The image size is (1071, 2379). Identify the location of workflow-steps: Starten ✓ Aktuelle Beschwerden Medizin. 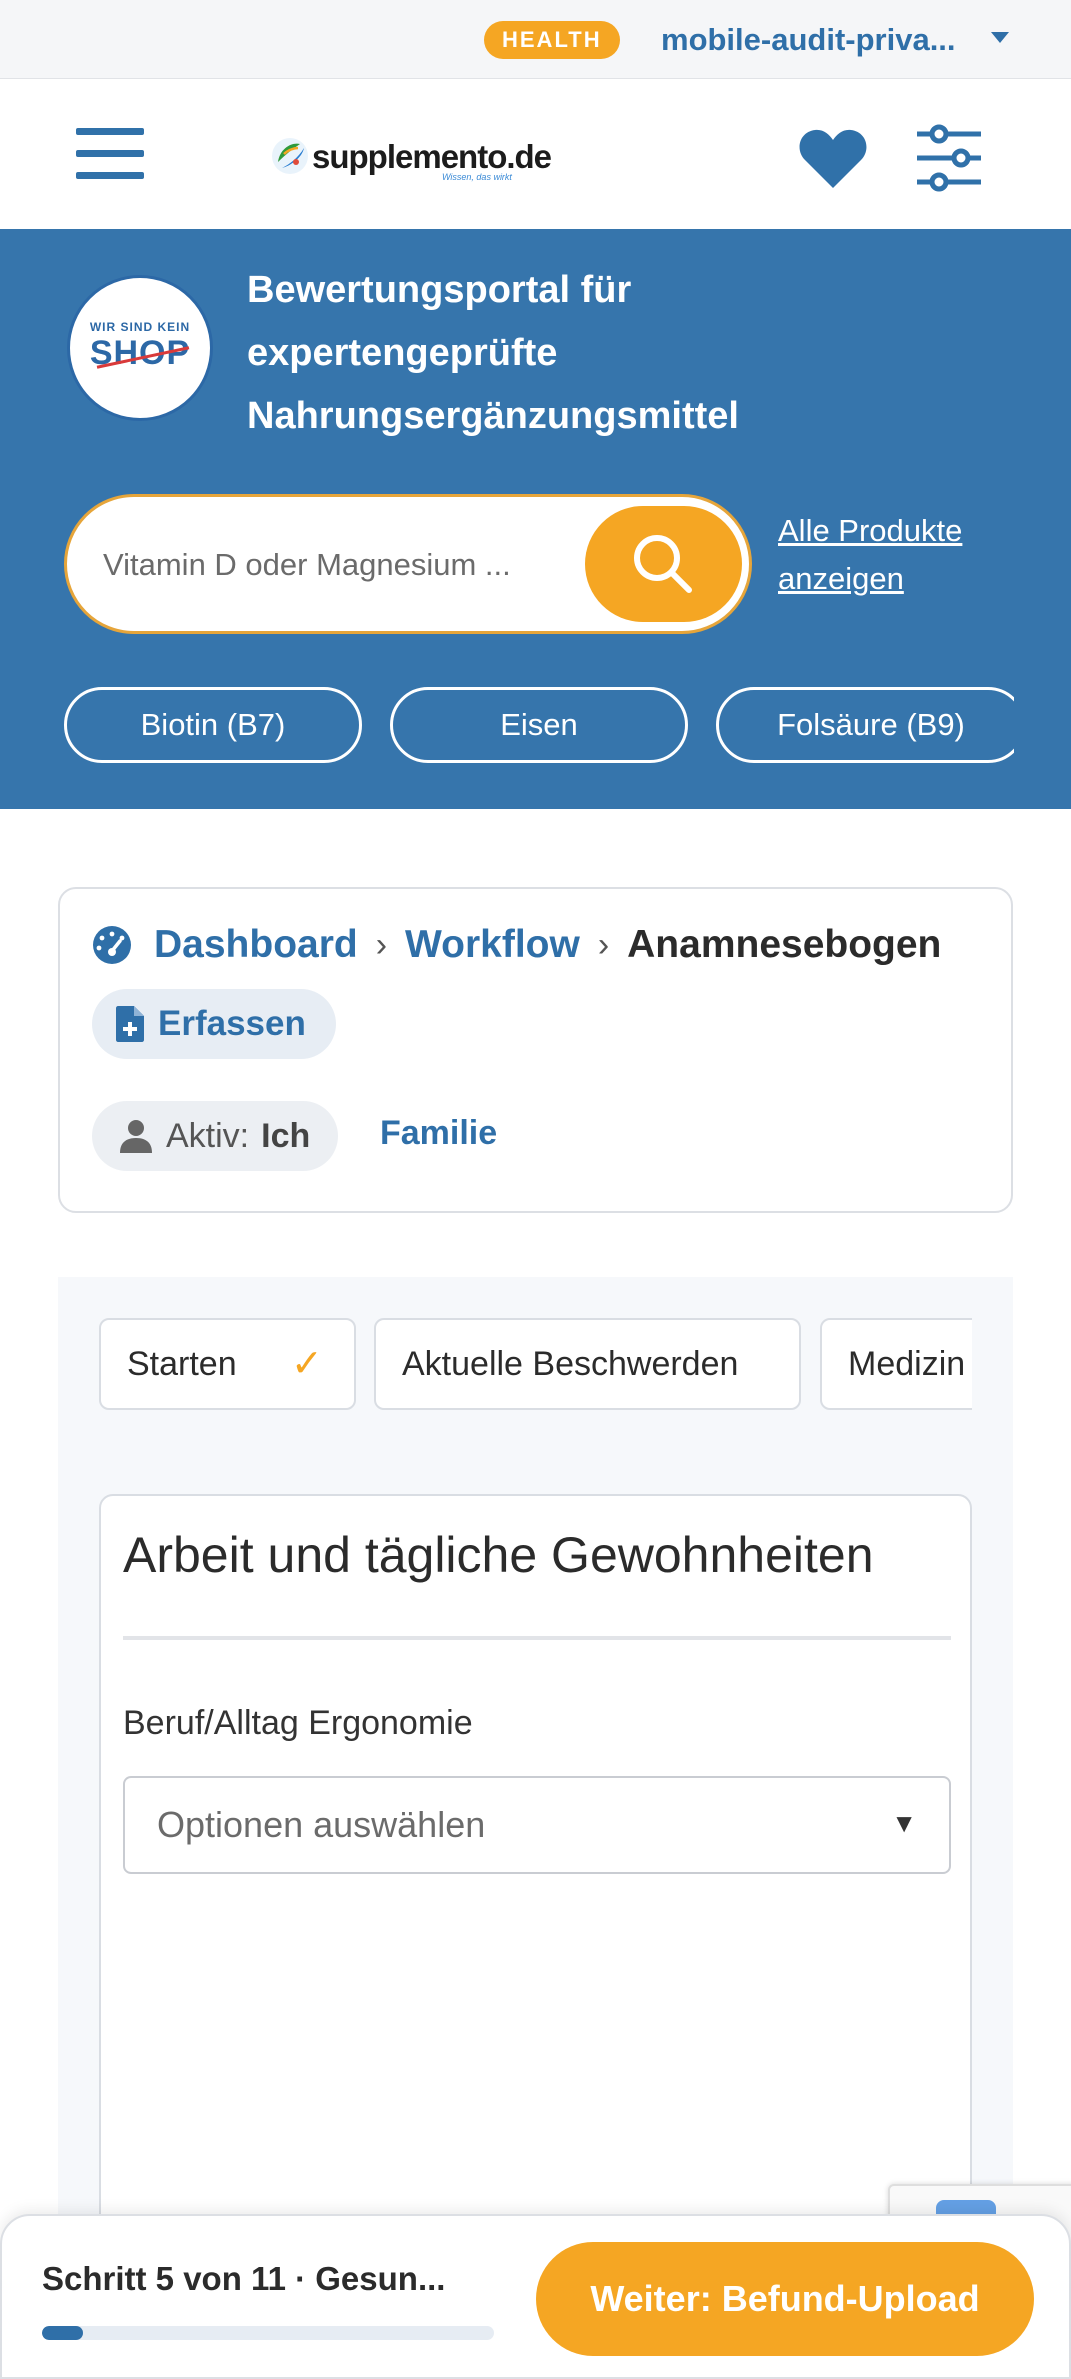
(535, 1365).